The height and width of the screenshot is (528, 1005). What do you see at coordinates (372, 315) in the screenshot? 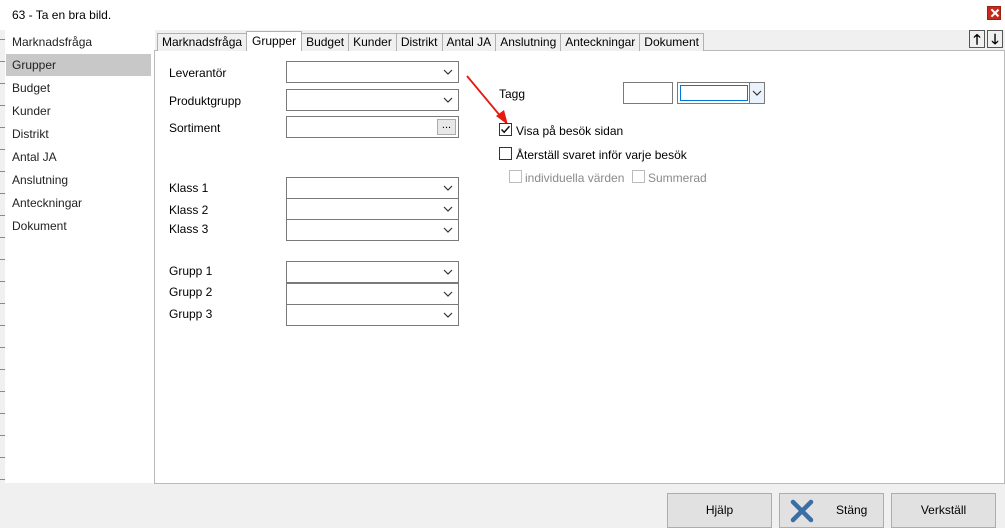
I see `grupp3-combobox` at bounding box center [372, 315].